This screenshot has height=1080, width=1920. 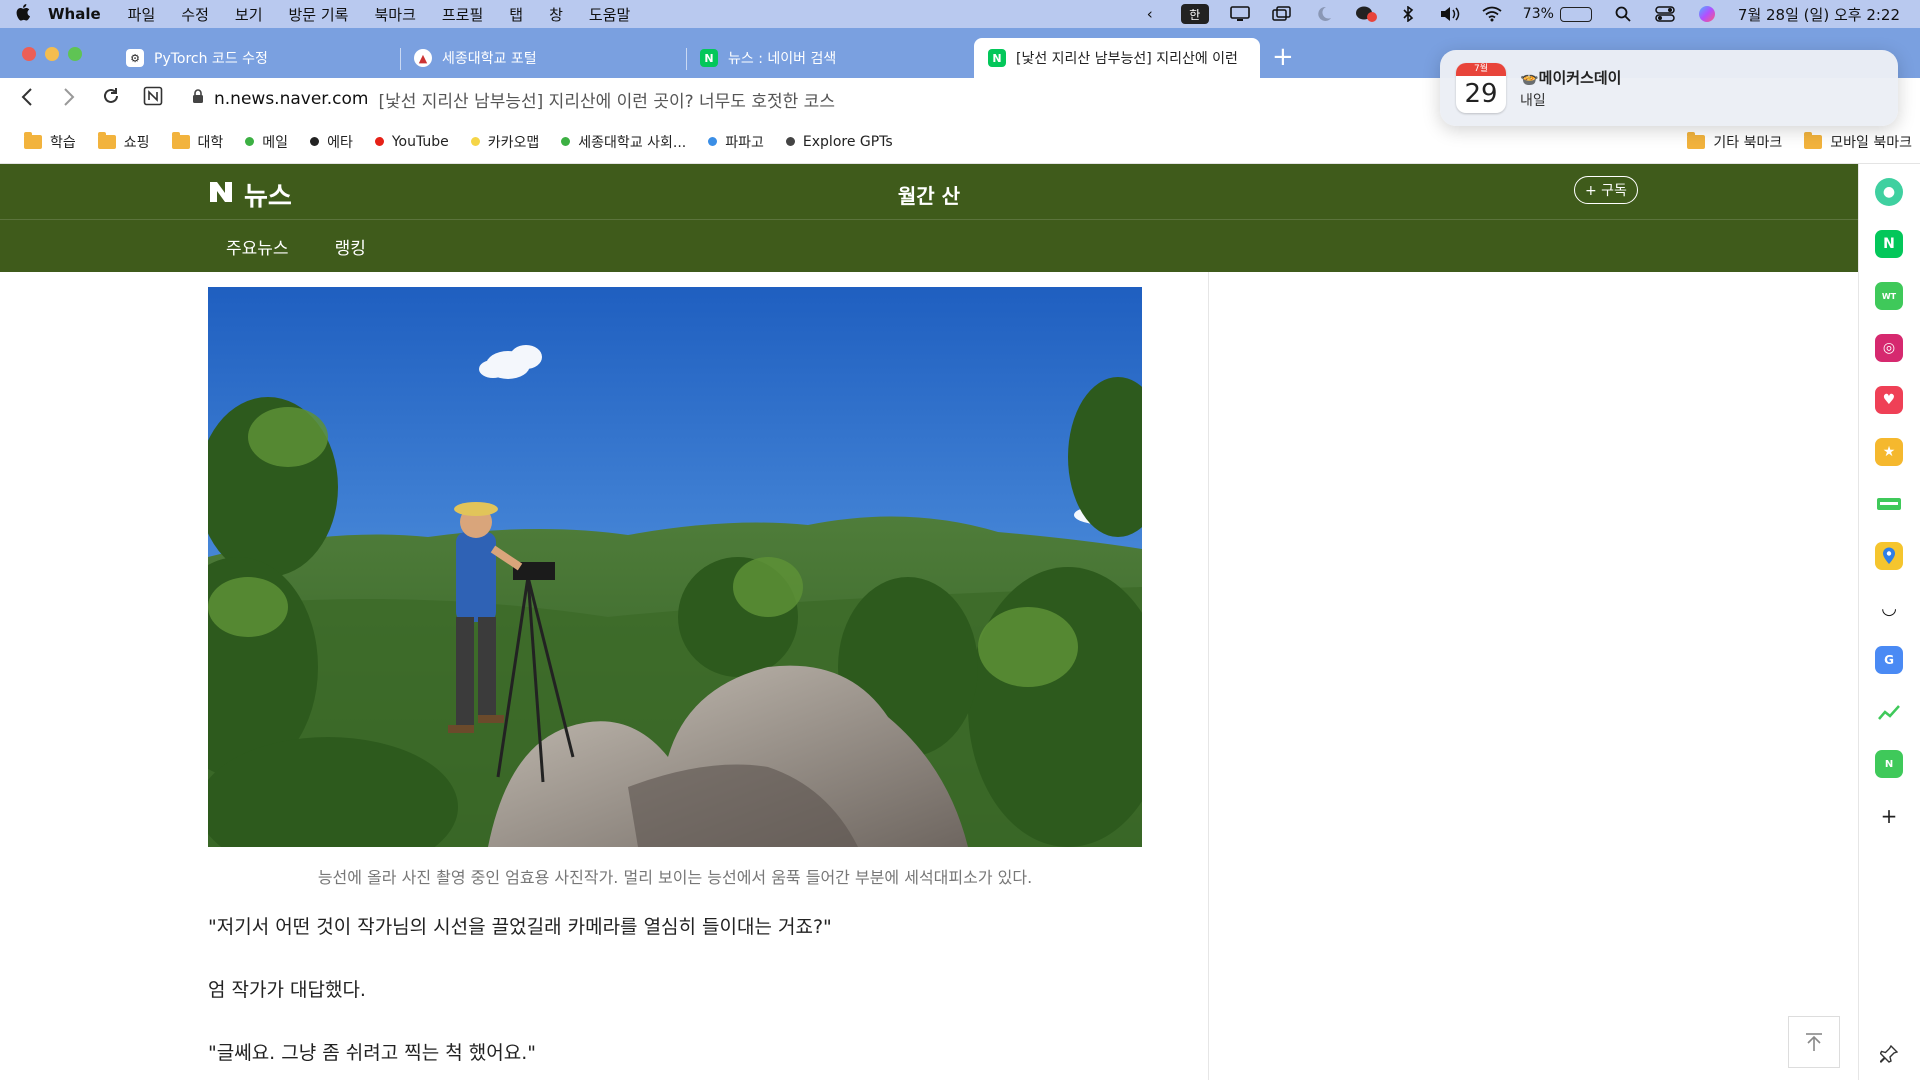 I want to click on moon-icon, so click(x=1324, y=14).